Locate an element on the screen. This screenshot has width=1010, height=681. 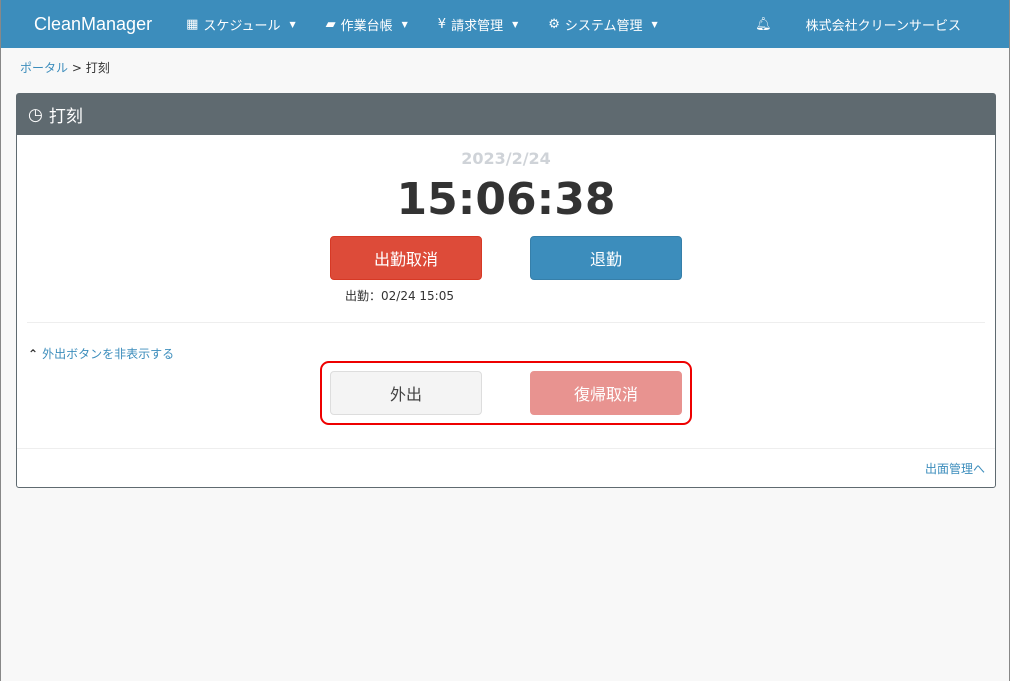
clock-out-button: 退勤 is located at coordinates (606, 258).